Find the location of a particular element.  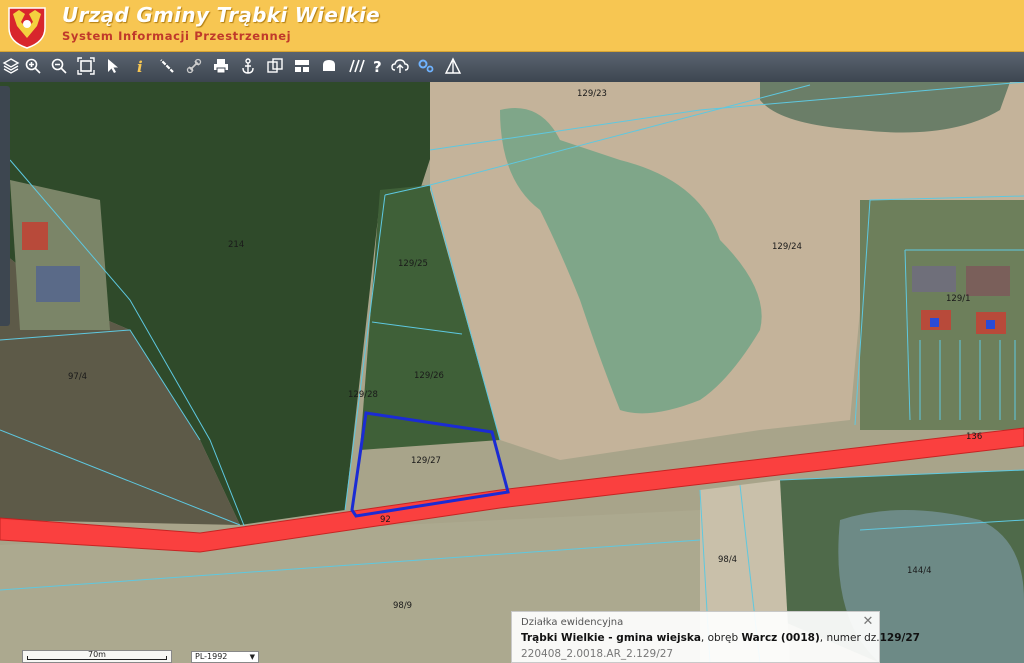

parcel-label: 129/26 is located at coordinates (429, 376).